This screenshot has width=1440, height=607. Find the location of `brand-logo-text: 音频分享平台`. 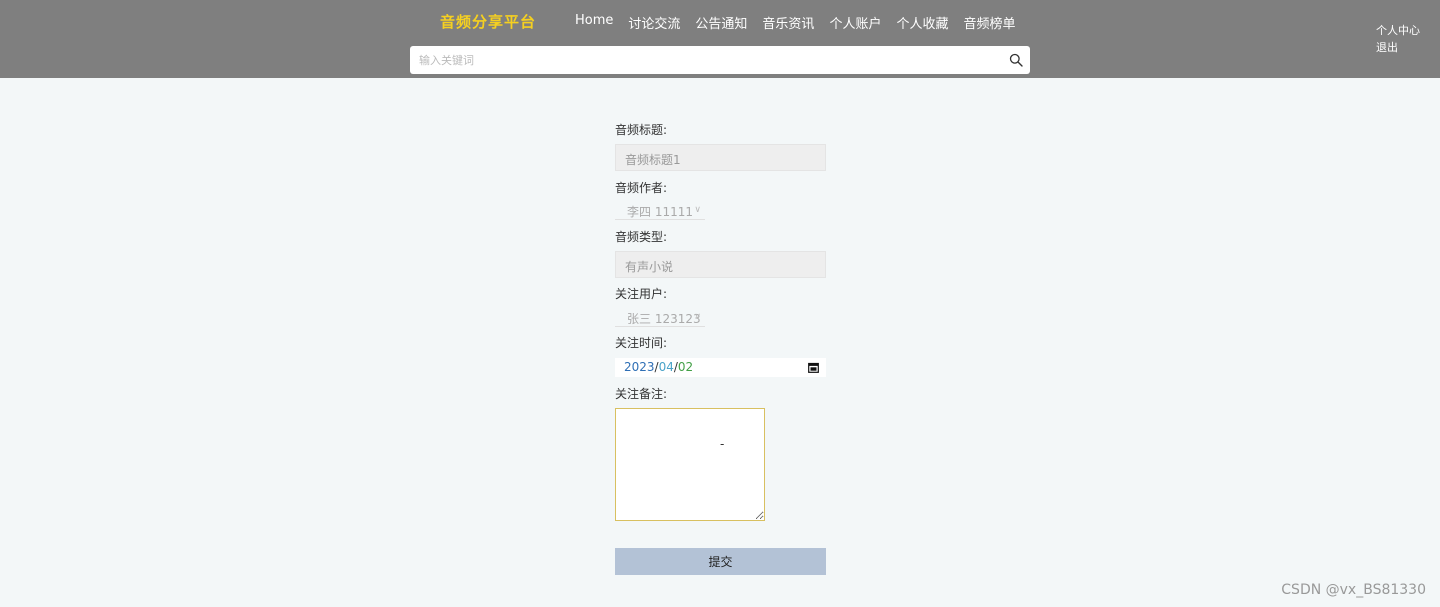

brand-logo-text: 音频分享平台 is located at coordinates (488, 21).